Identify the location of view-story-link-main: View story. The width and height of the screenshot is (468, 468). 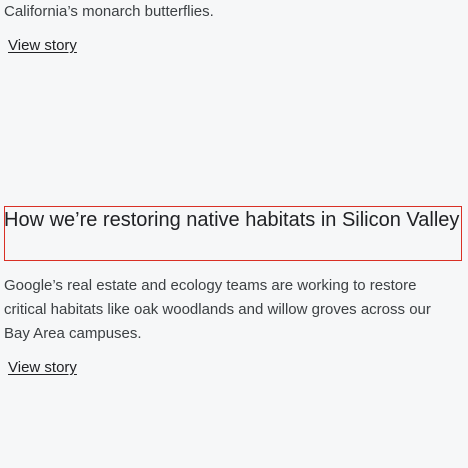
(42, 368).